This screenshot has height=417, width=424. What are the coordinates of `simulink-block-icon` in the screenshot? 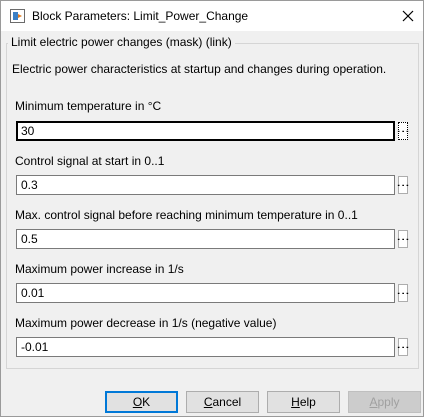 It's located at (17, 16).